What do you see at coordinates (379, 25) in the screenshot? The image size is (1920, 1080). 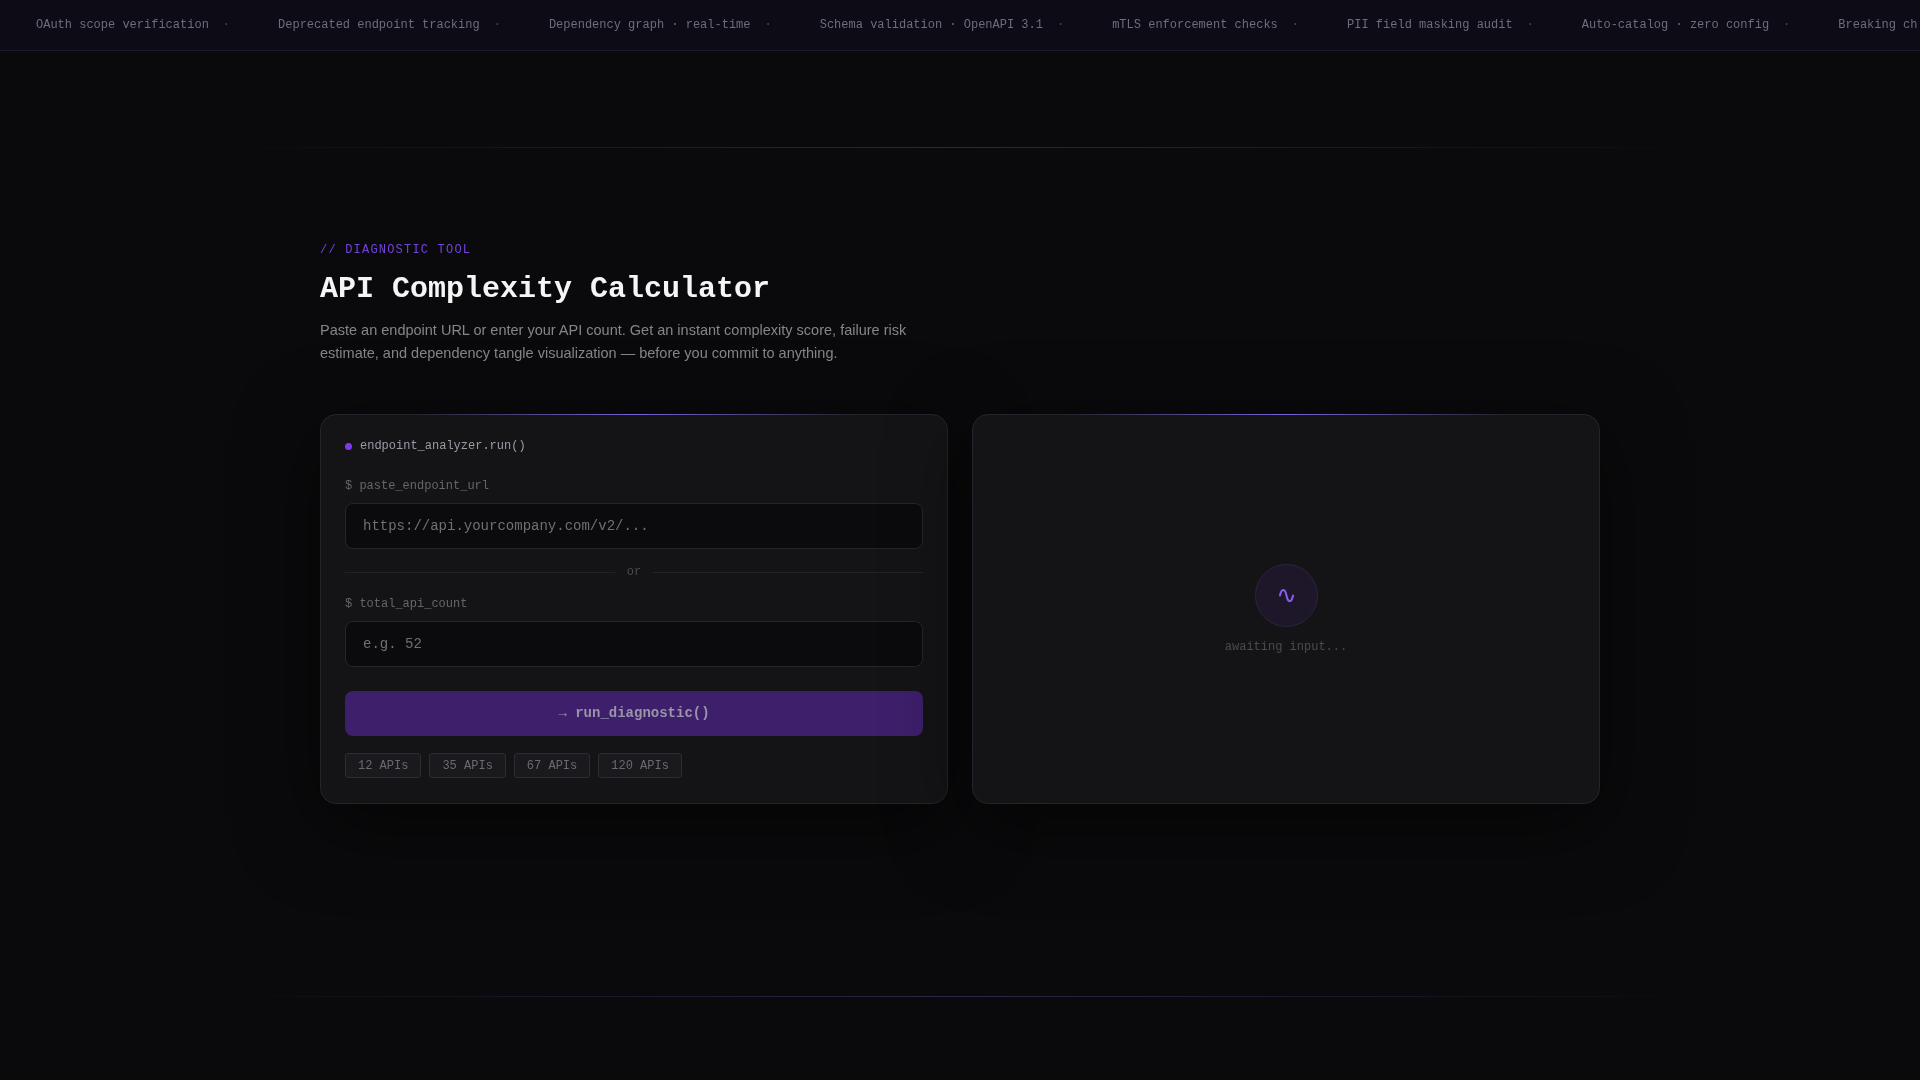 I see `ticker-text: Deprecated endpoint tracking` at bounding box center [379, 25].